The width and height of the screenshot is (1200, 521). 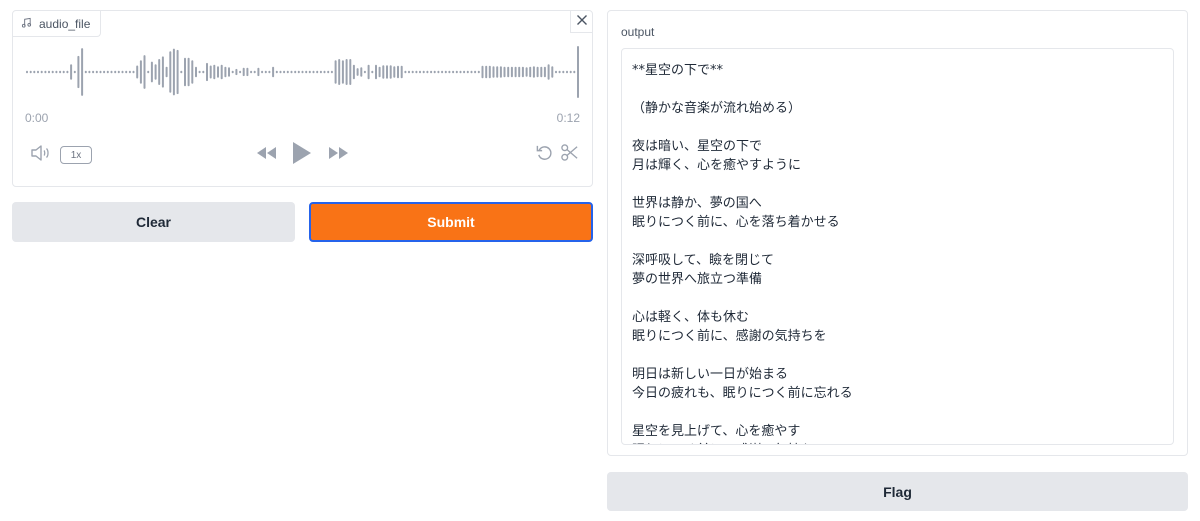 I want to click on flag-button: Flag, so click(x=897, y=491).